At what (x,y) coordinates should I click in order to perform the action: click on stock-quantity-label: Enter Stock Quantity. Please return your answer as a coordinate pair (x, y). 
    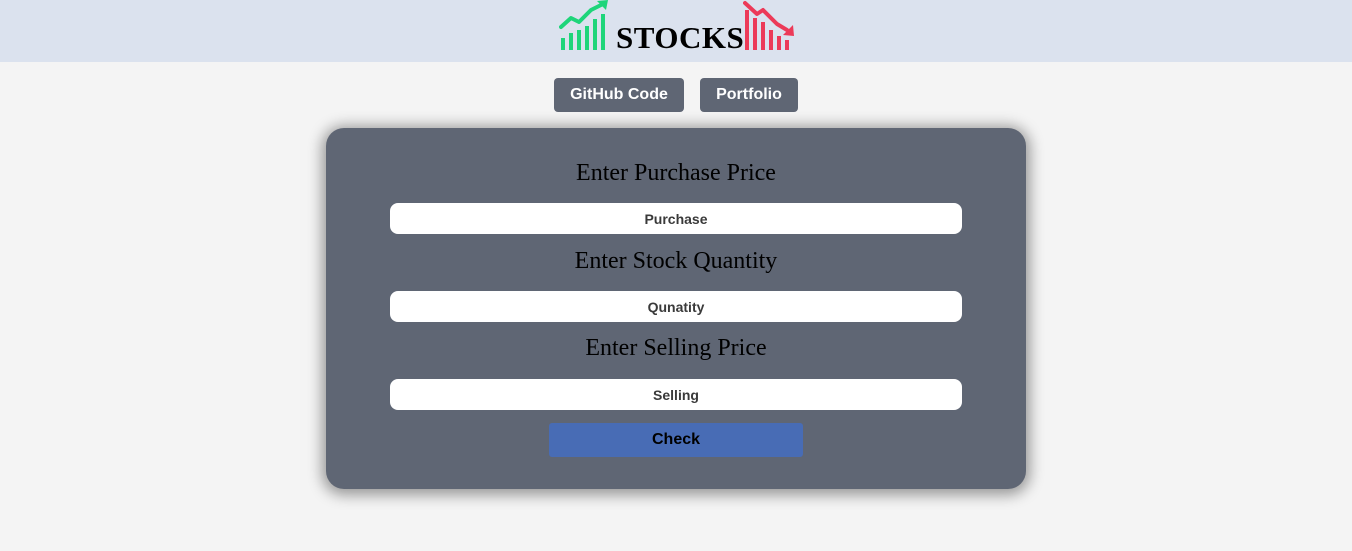
    Looking at the image, I should click on (676, 261).